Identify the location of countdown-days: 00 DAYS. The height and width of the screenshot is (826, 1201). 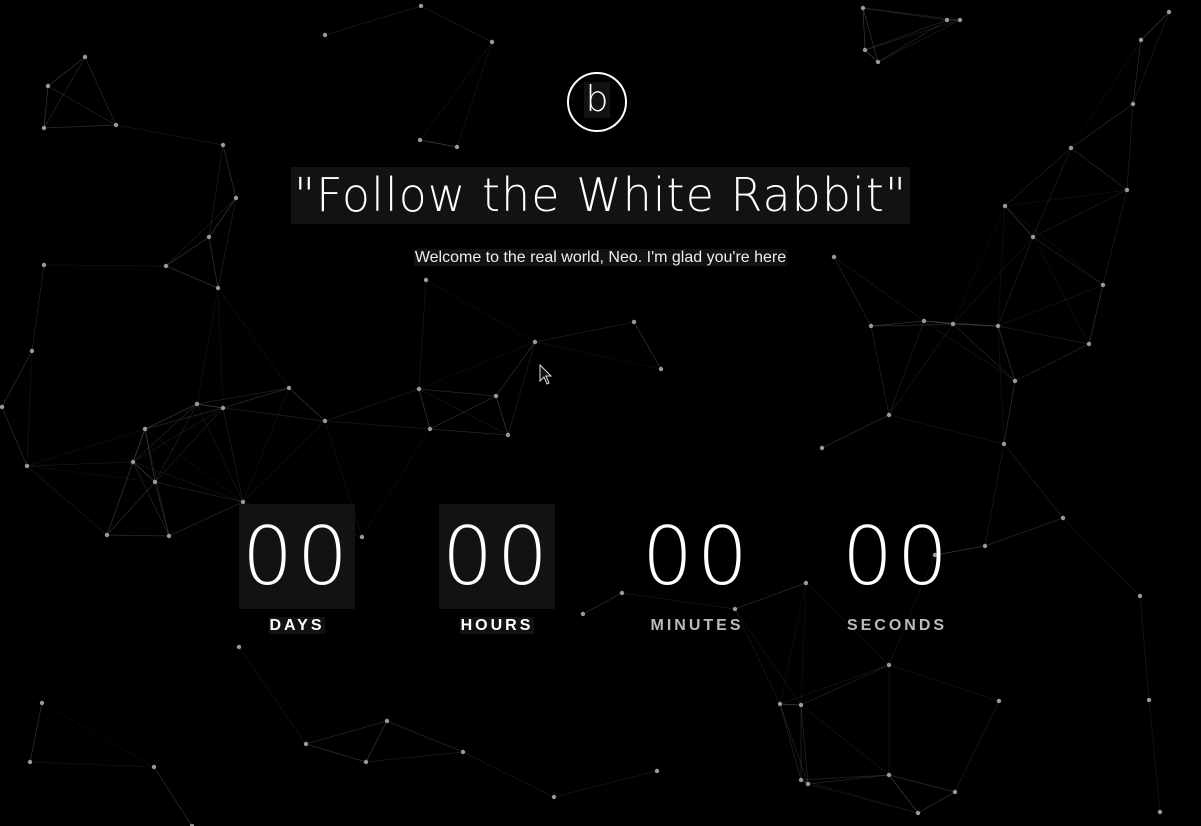
(297, 569).